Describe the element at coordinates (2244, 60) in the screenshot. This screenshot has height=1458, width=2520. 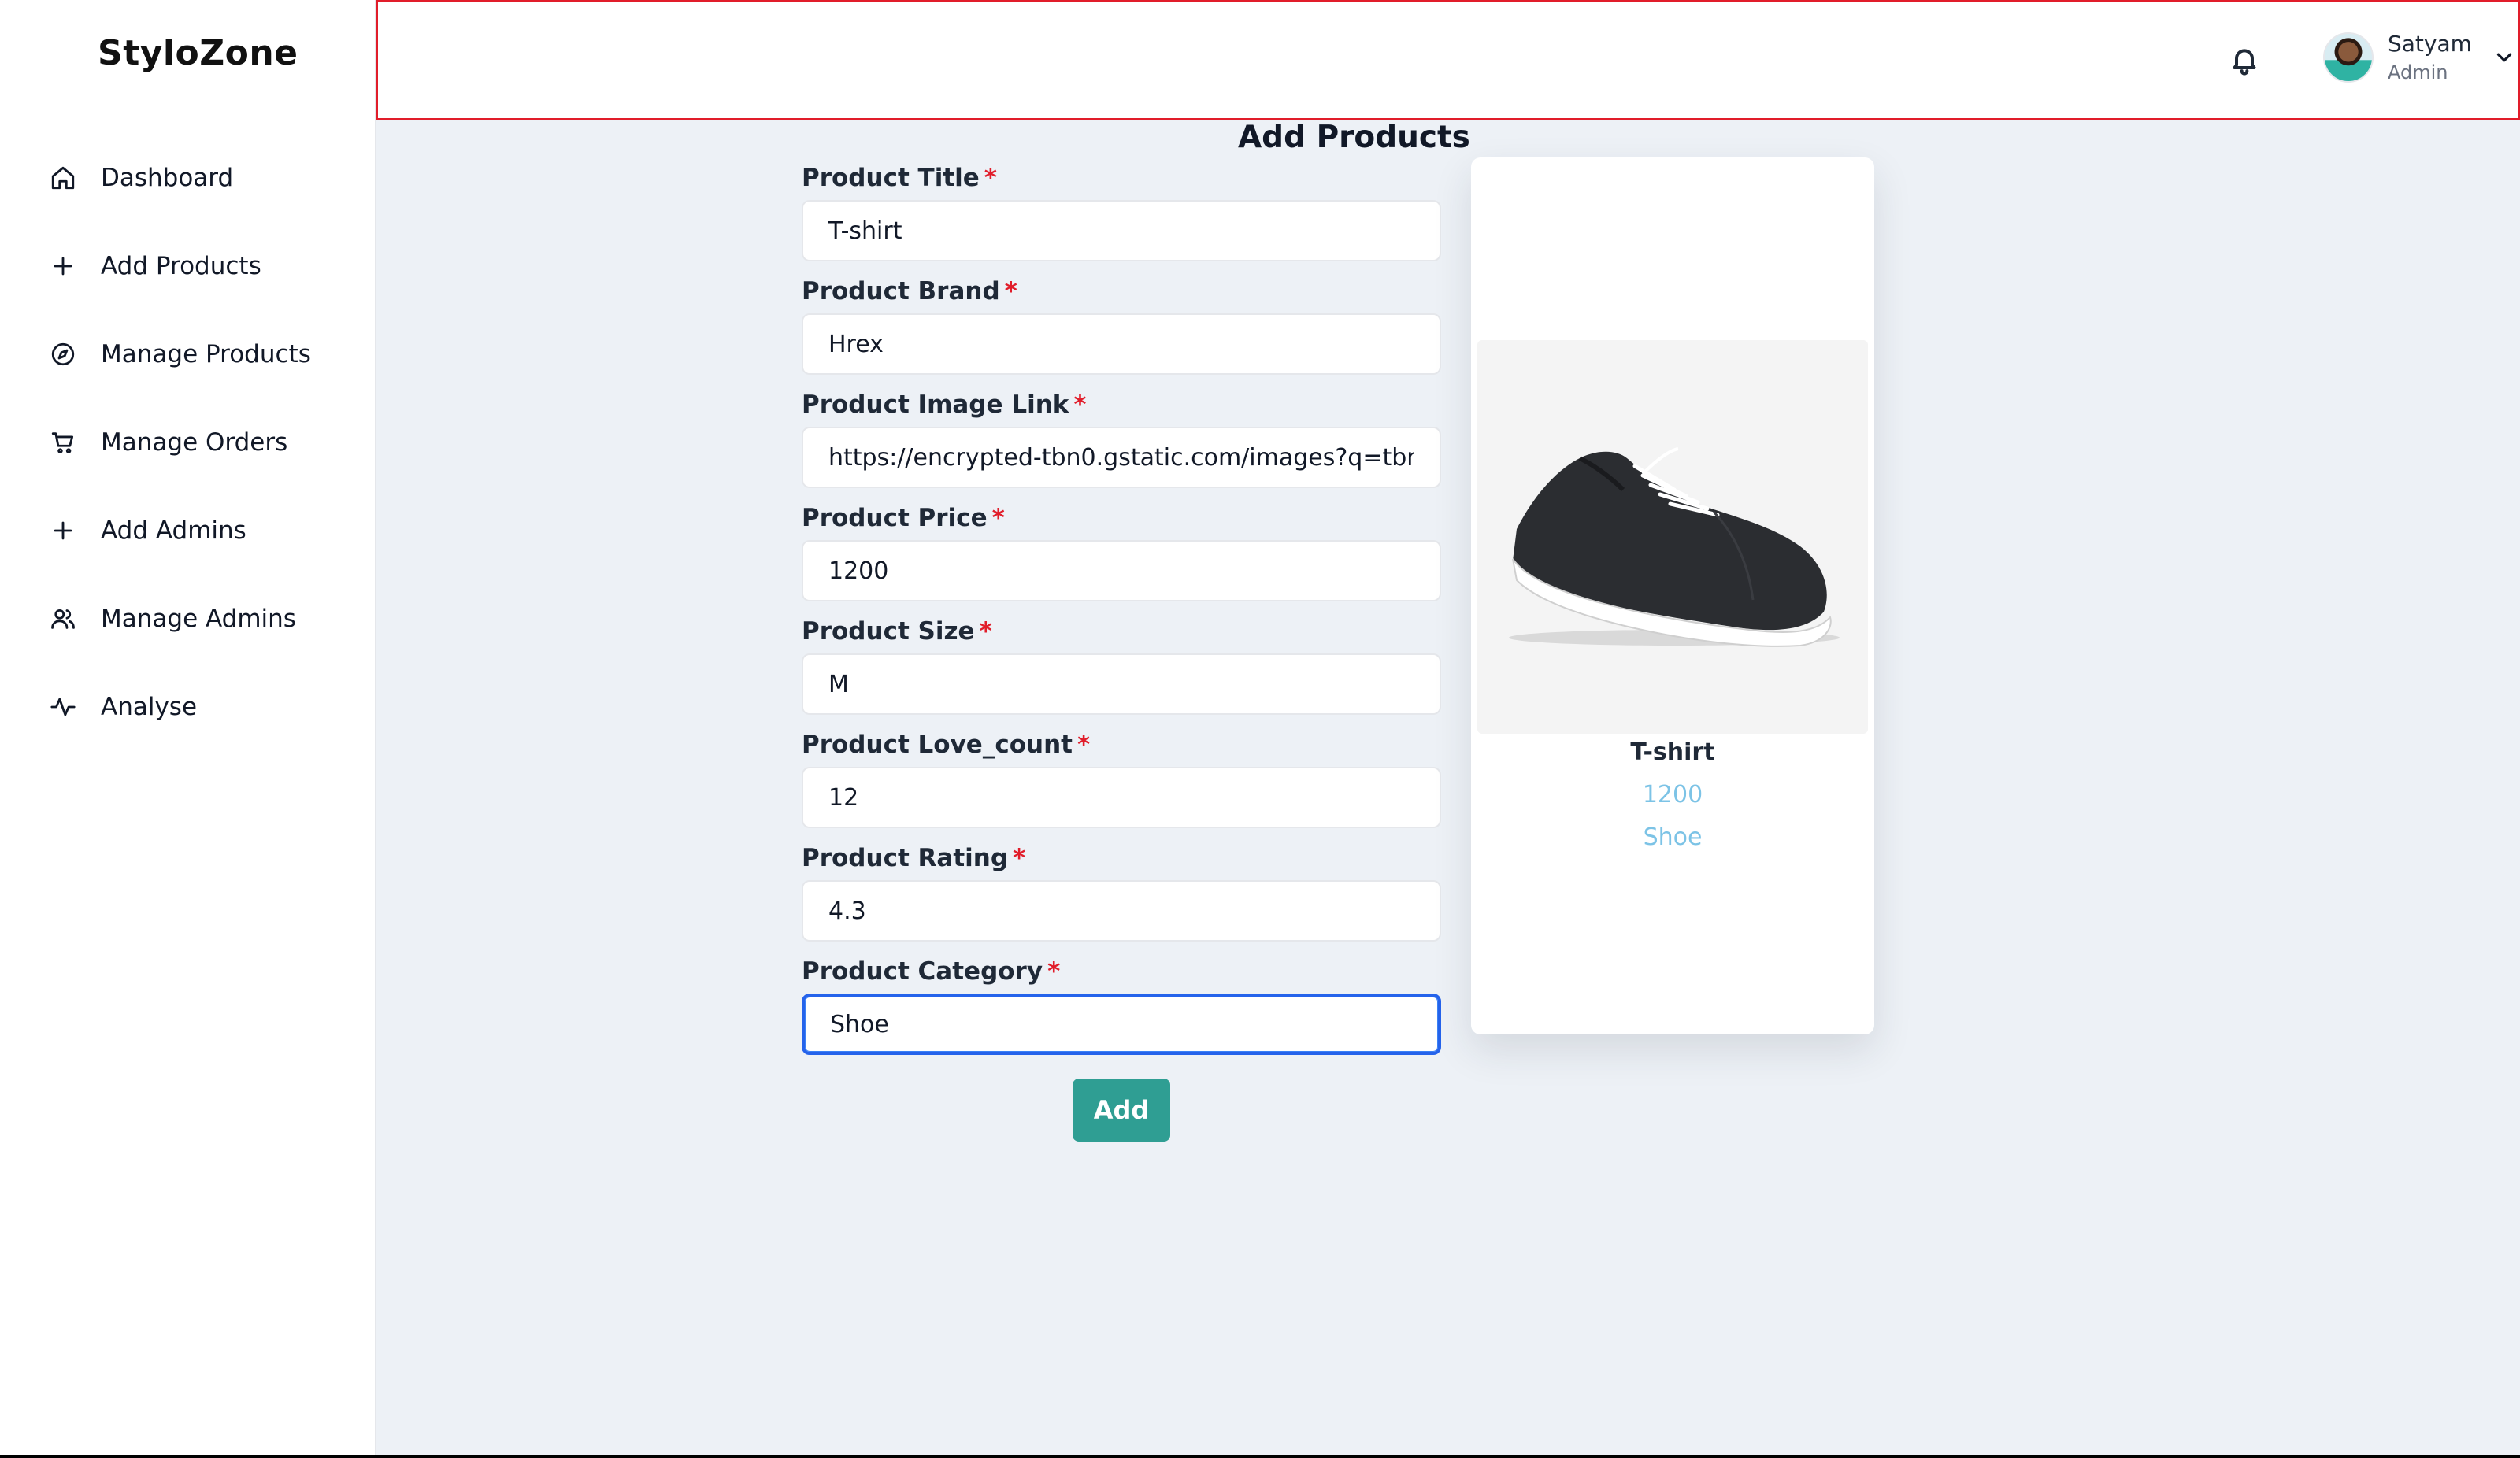
I see `bell-icon` at that location.